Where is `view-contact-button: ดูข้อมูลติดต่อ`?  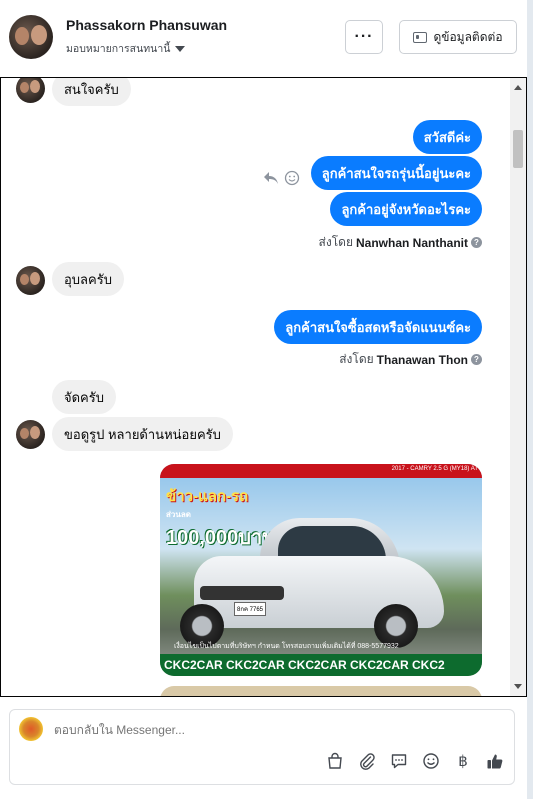
view-contact-button: ดูข้อมูลติดต่อ is located at coordinates (458, 37).